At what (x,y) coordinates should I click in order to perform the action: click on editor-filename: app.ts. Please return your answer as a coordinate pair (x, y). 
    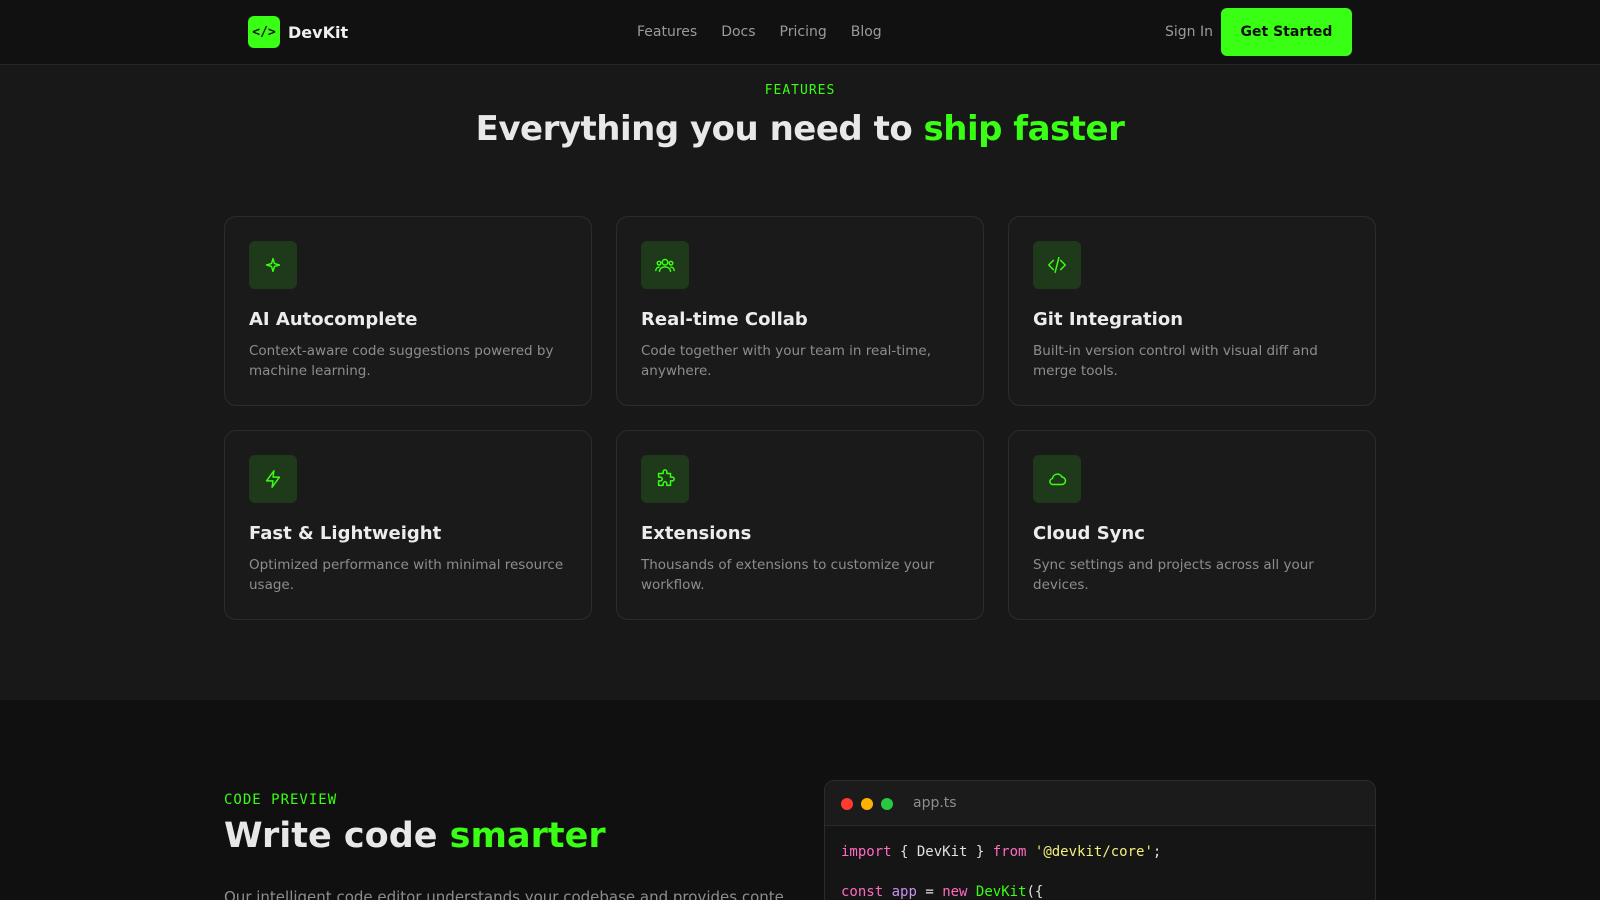
    Looking at the image, I should click on (935, 803).